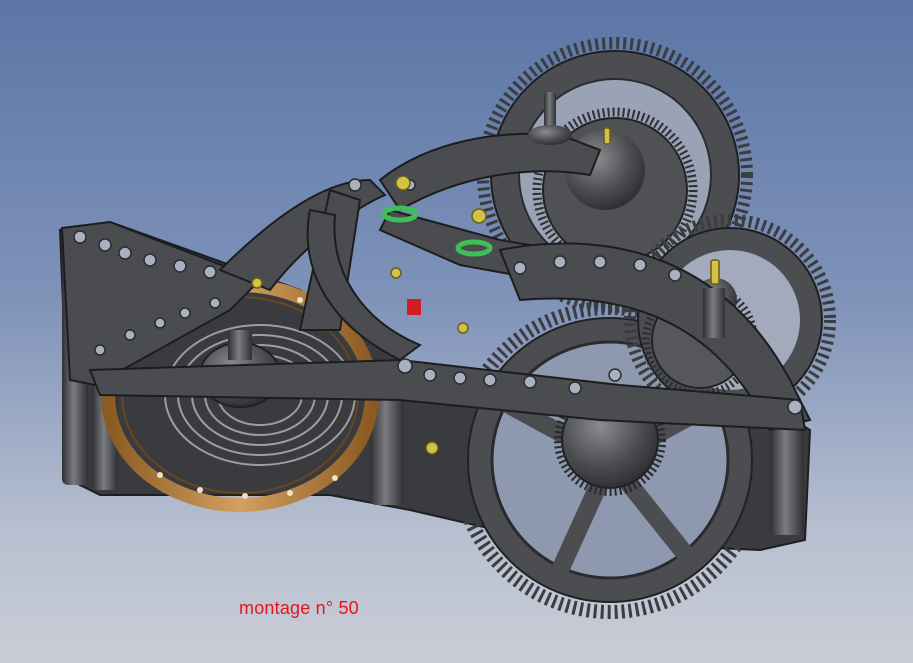 This screenshot has width=913, height=663. What do you see at coordinates (299, 608) in the screenshot?
I see `assembly-caption: montage n° 50` at bounding box center [299, 608].